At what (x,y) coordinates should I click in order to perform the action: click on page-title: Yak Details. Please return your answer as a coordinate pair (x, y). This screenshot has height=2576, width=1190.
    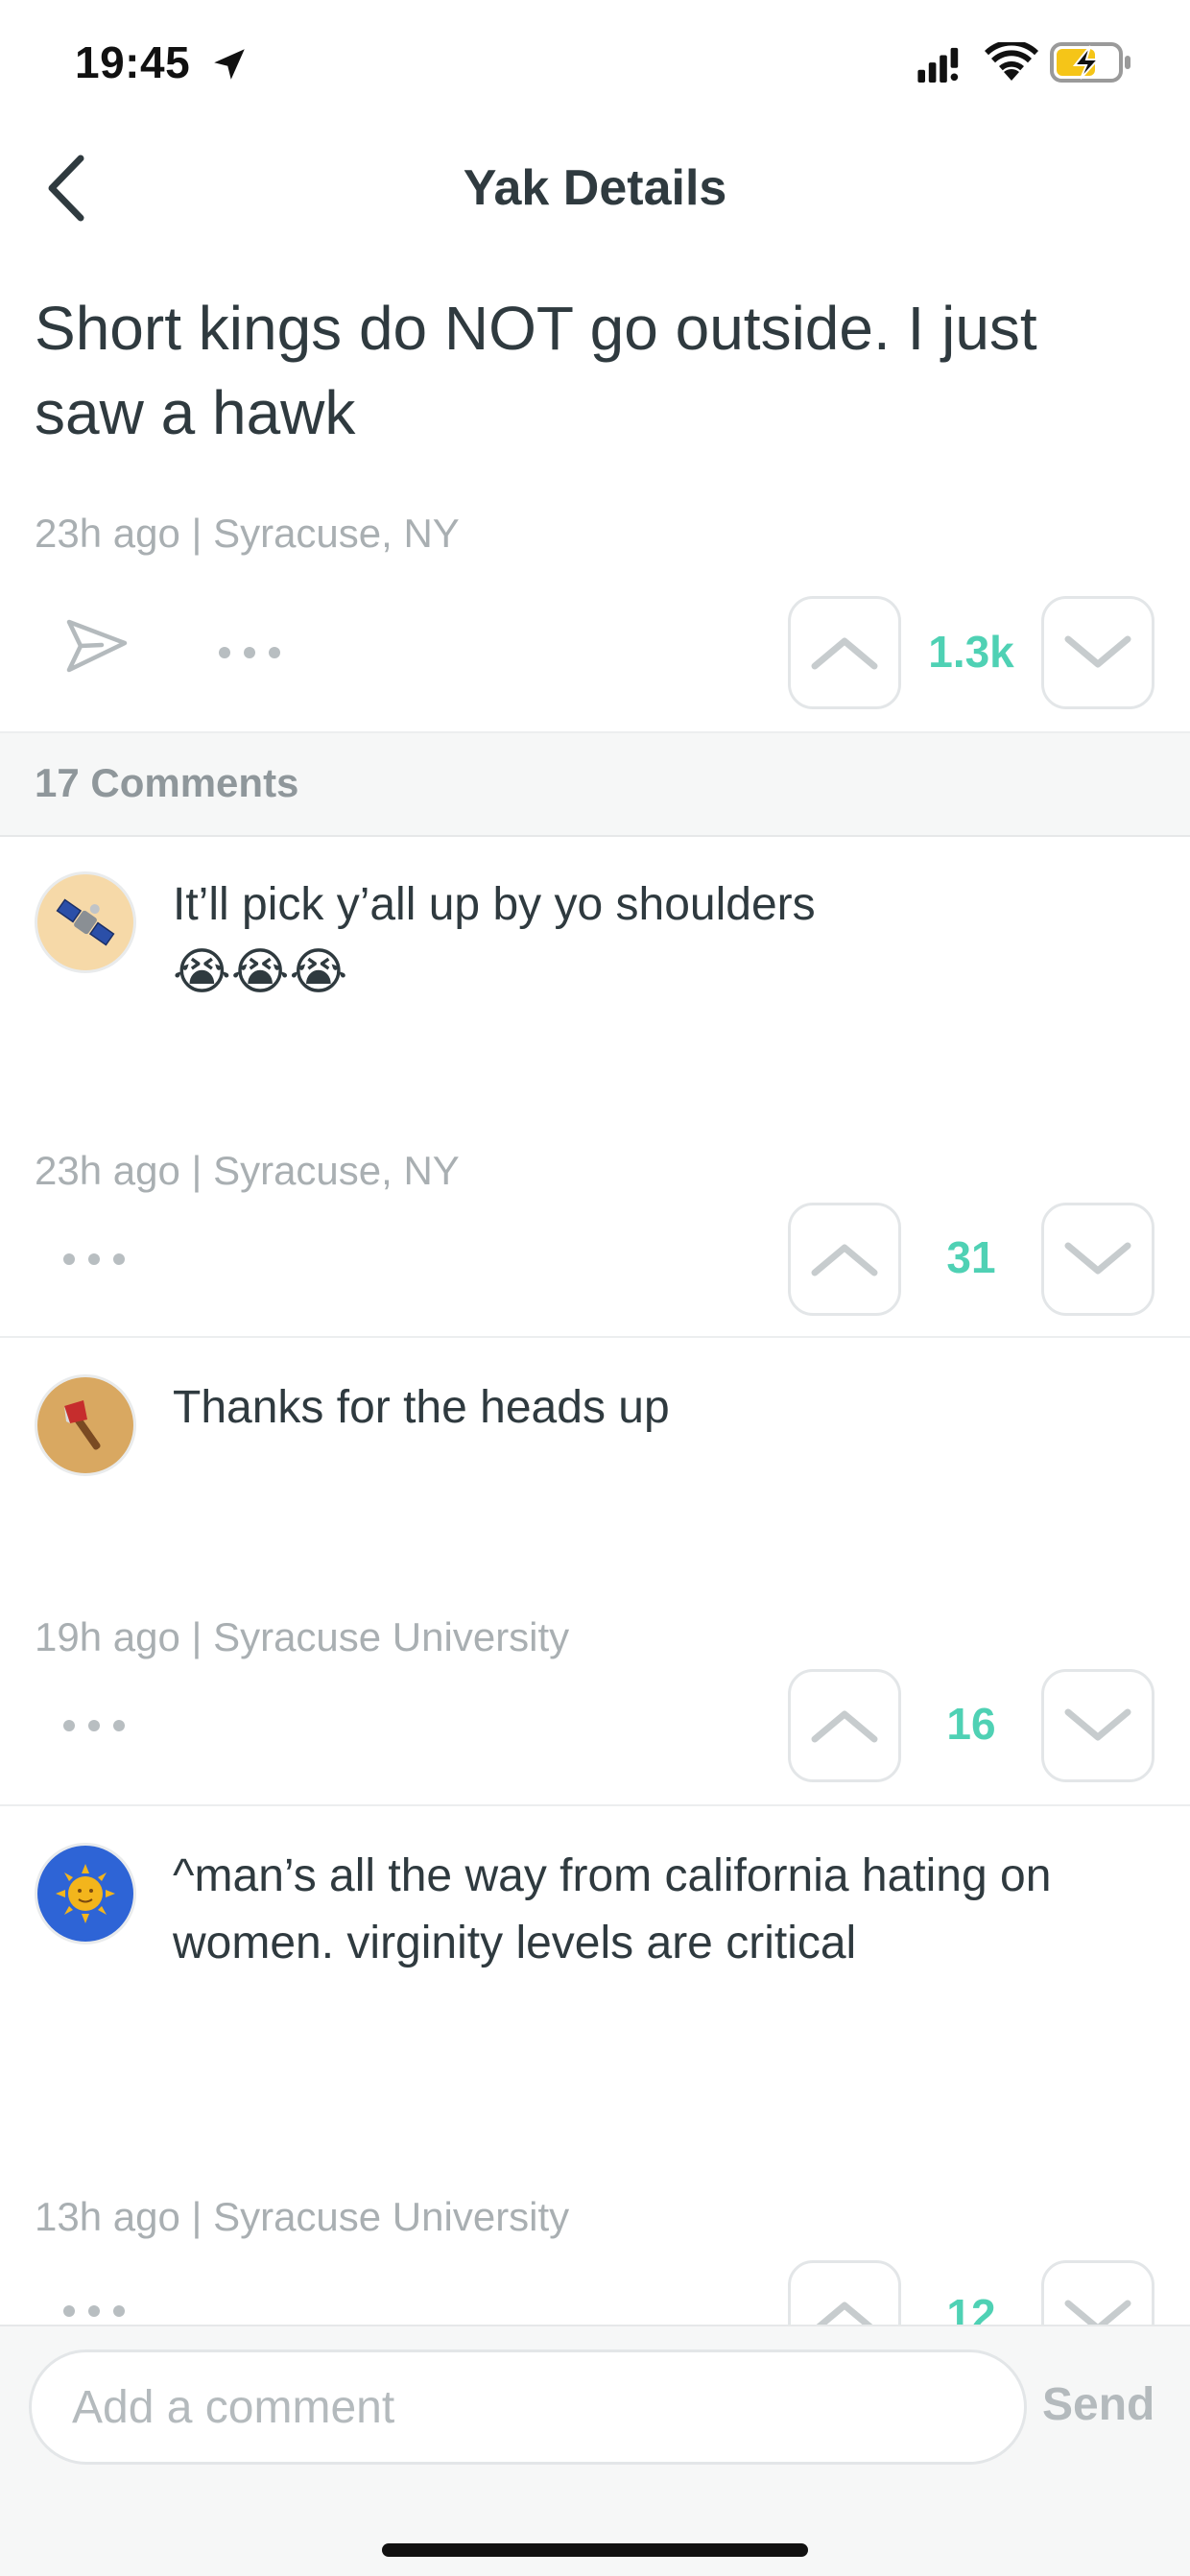
    Looking at the image, I should click on (595, 188).